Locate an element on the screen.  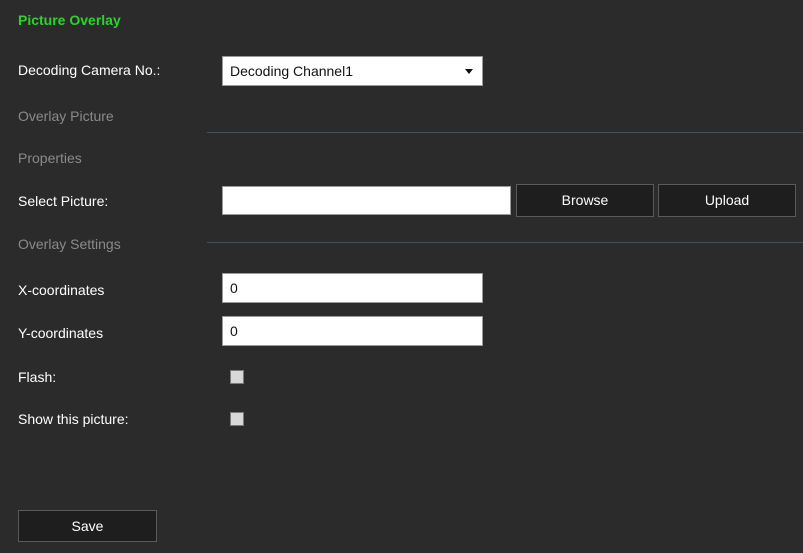
decoding-camera-value: Decoding Channel1 is located at coordinates (291, 71).